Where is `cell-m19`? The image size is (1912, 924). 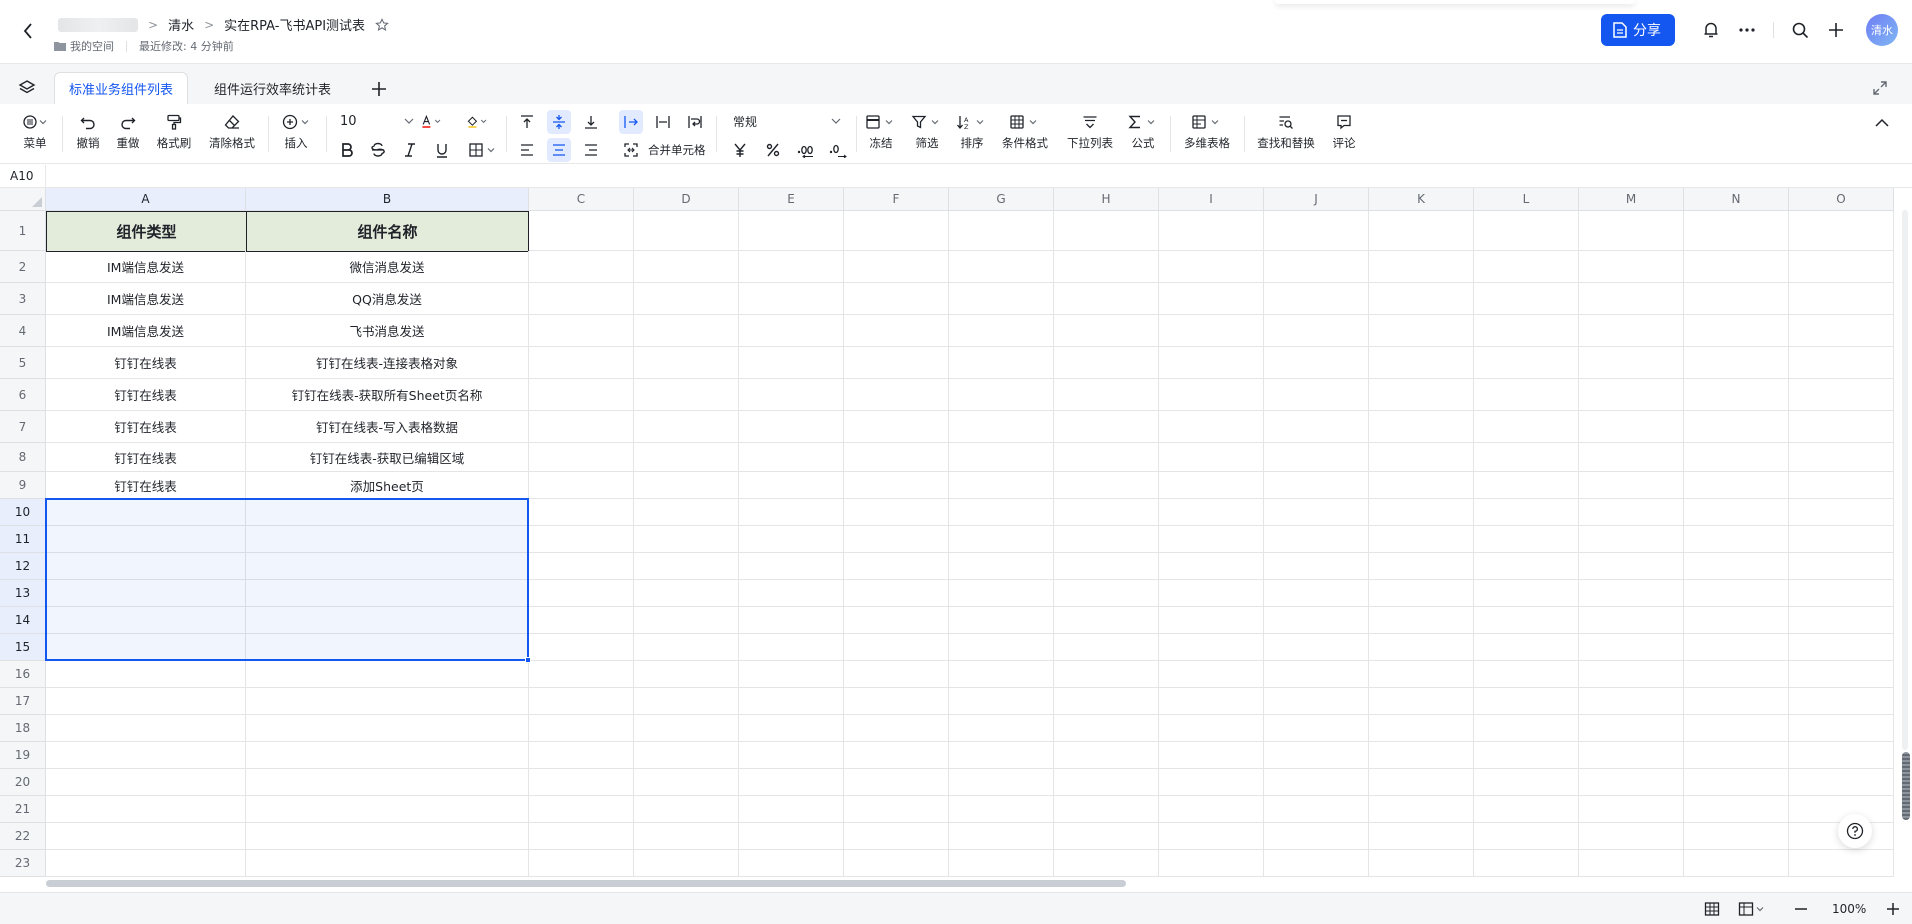
cell-m19 is located at coordinates (1631, 755).